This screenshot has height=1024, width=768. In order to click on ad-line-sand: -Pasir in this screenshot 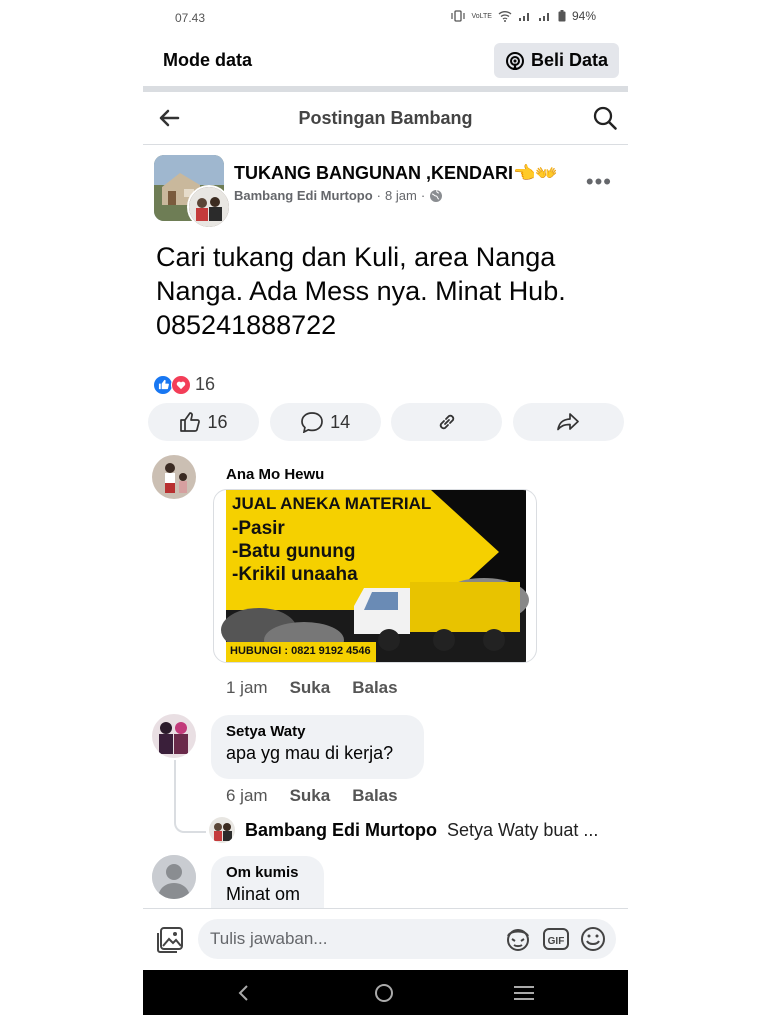, I will do `click(258, 528)`.